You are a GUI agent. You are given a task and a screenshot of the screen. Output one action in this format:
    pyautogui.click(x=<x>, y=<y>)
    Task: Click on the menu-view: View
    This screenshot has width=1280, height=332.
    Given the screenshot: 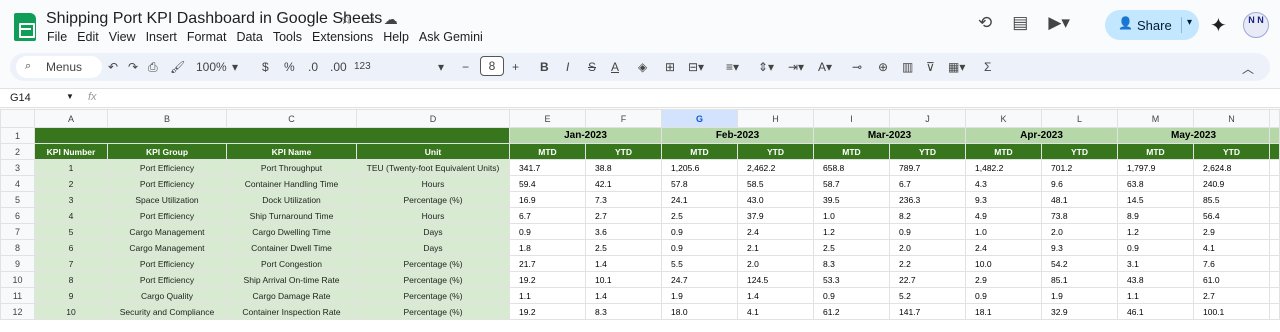 What is the action you would take?
    pyautogui.click(x=122, y=37)
    